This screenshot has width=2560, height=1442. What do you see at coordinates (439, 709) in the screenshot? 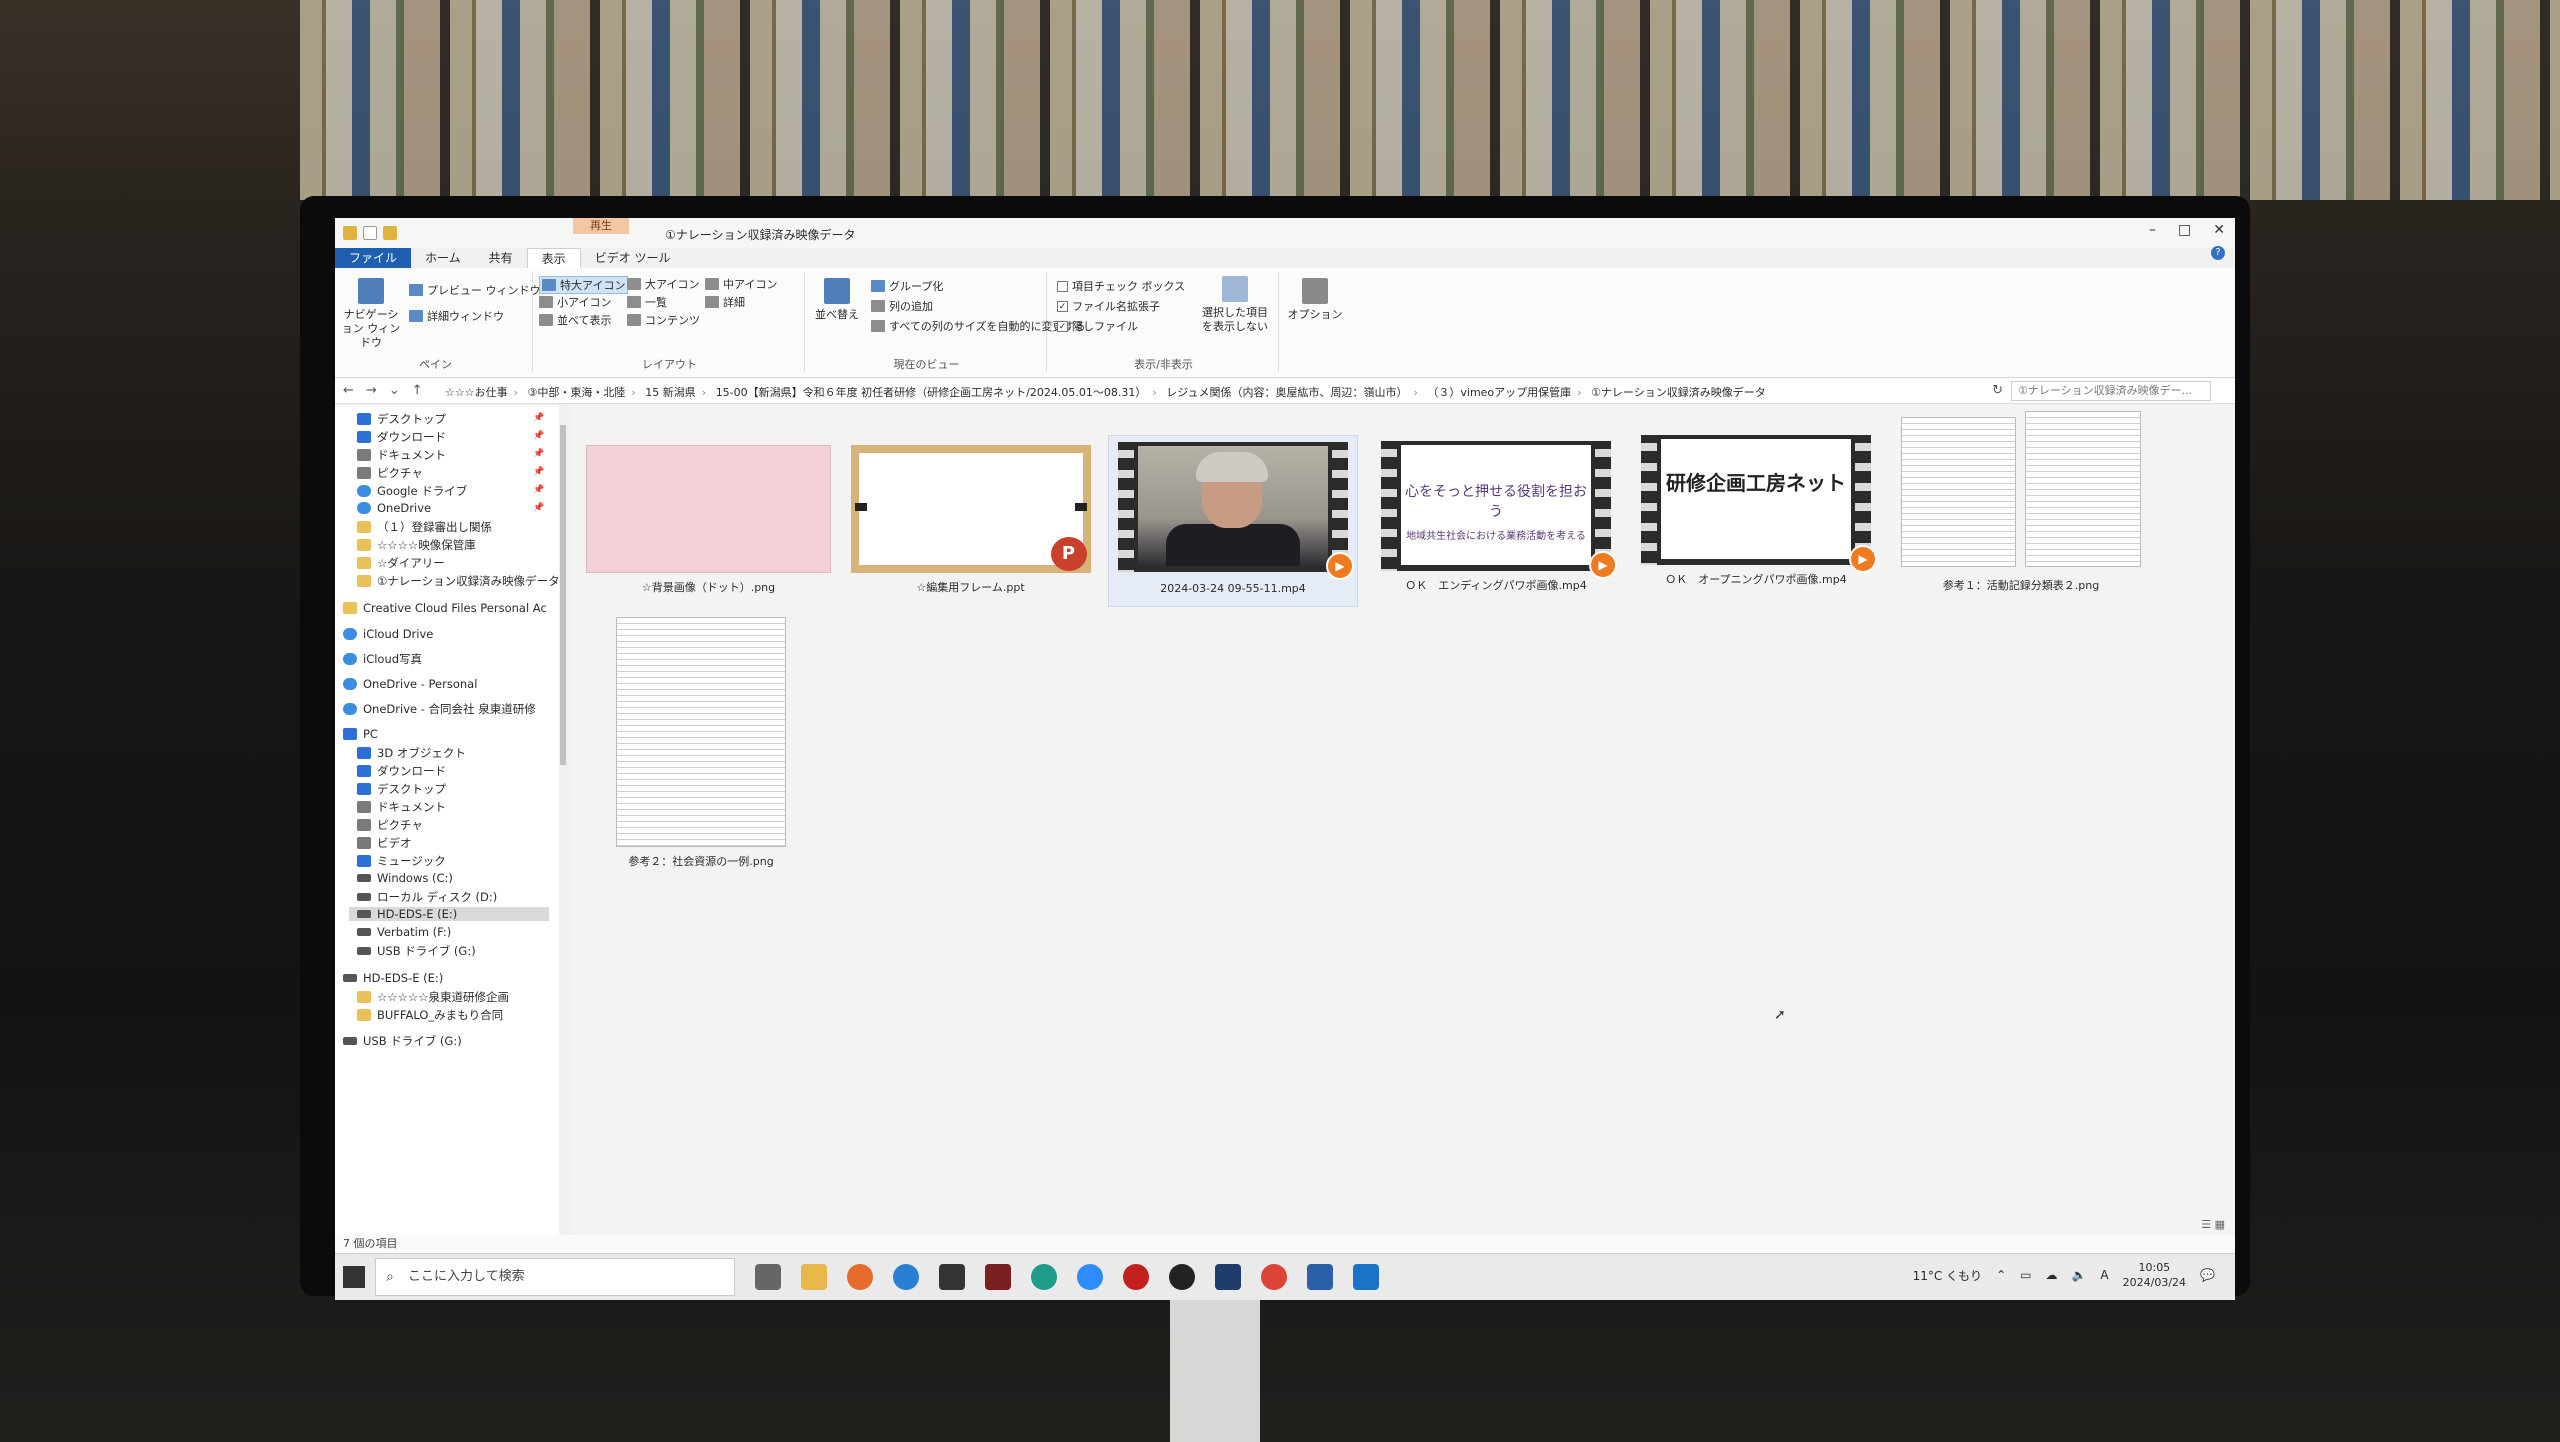
I see `nav-item-onedrive-business: OneDrive - 合同会社 泉東道研修` at bounding box center [439, 709].